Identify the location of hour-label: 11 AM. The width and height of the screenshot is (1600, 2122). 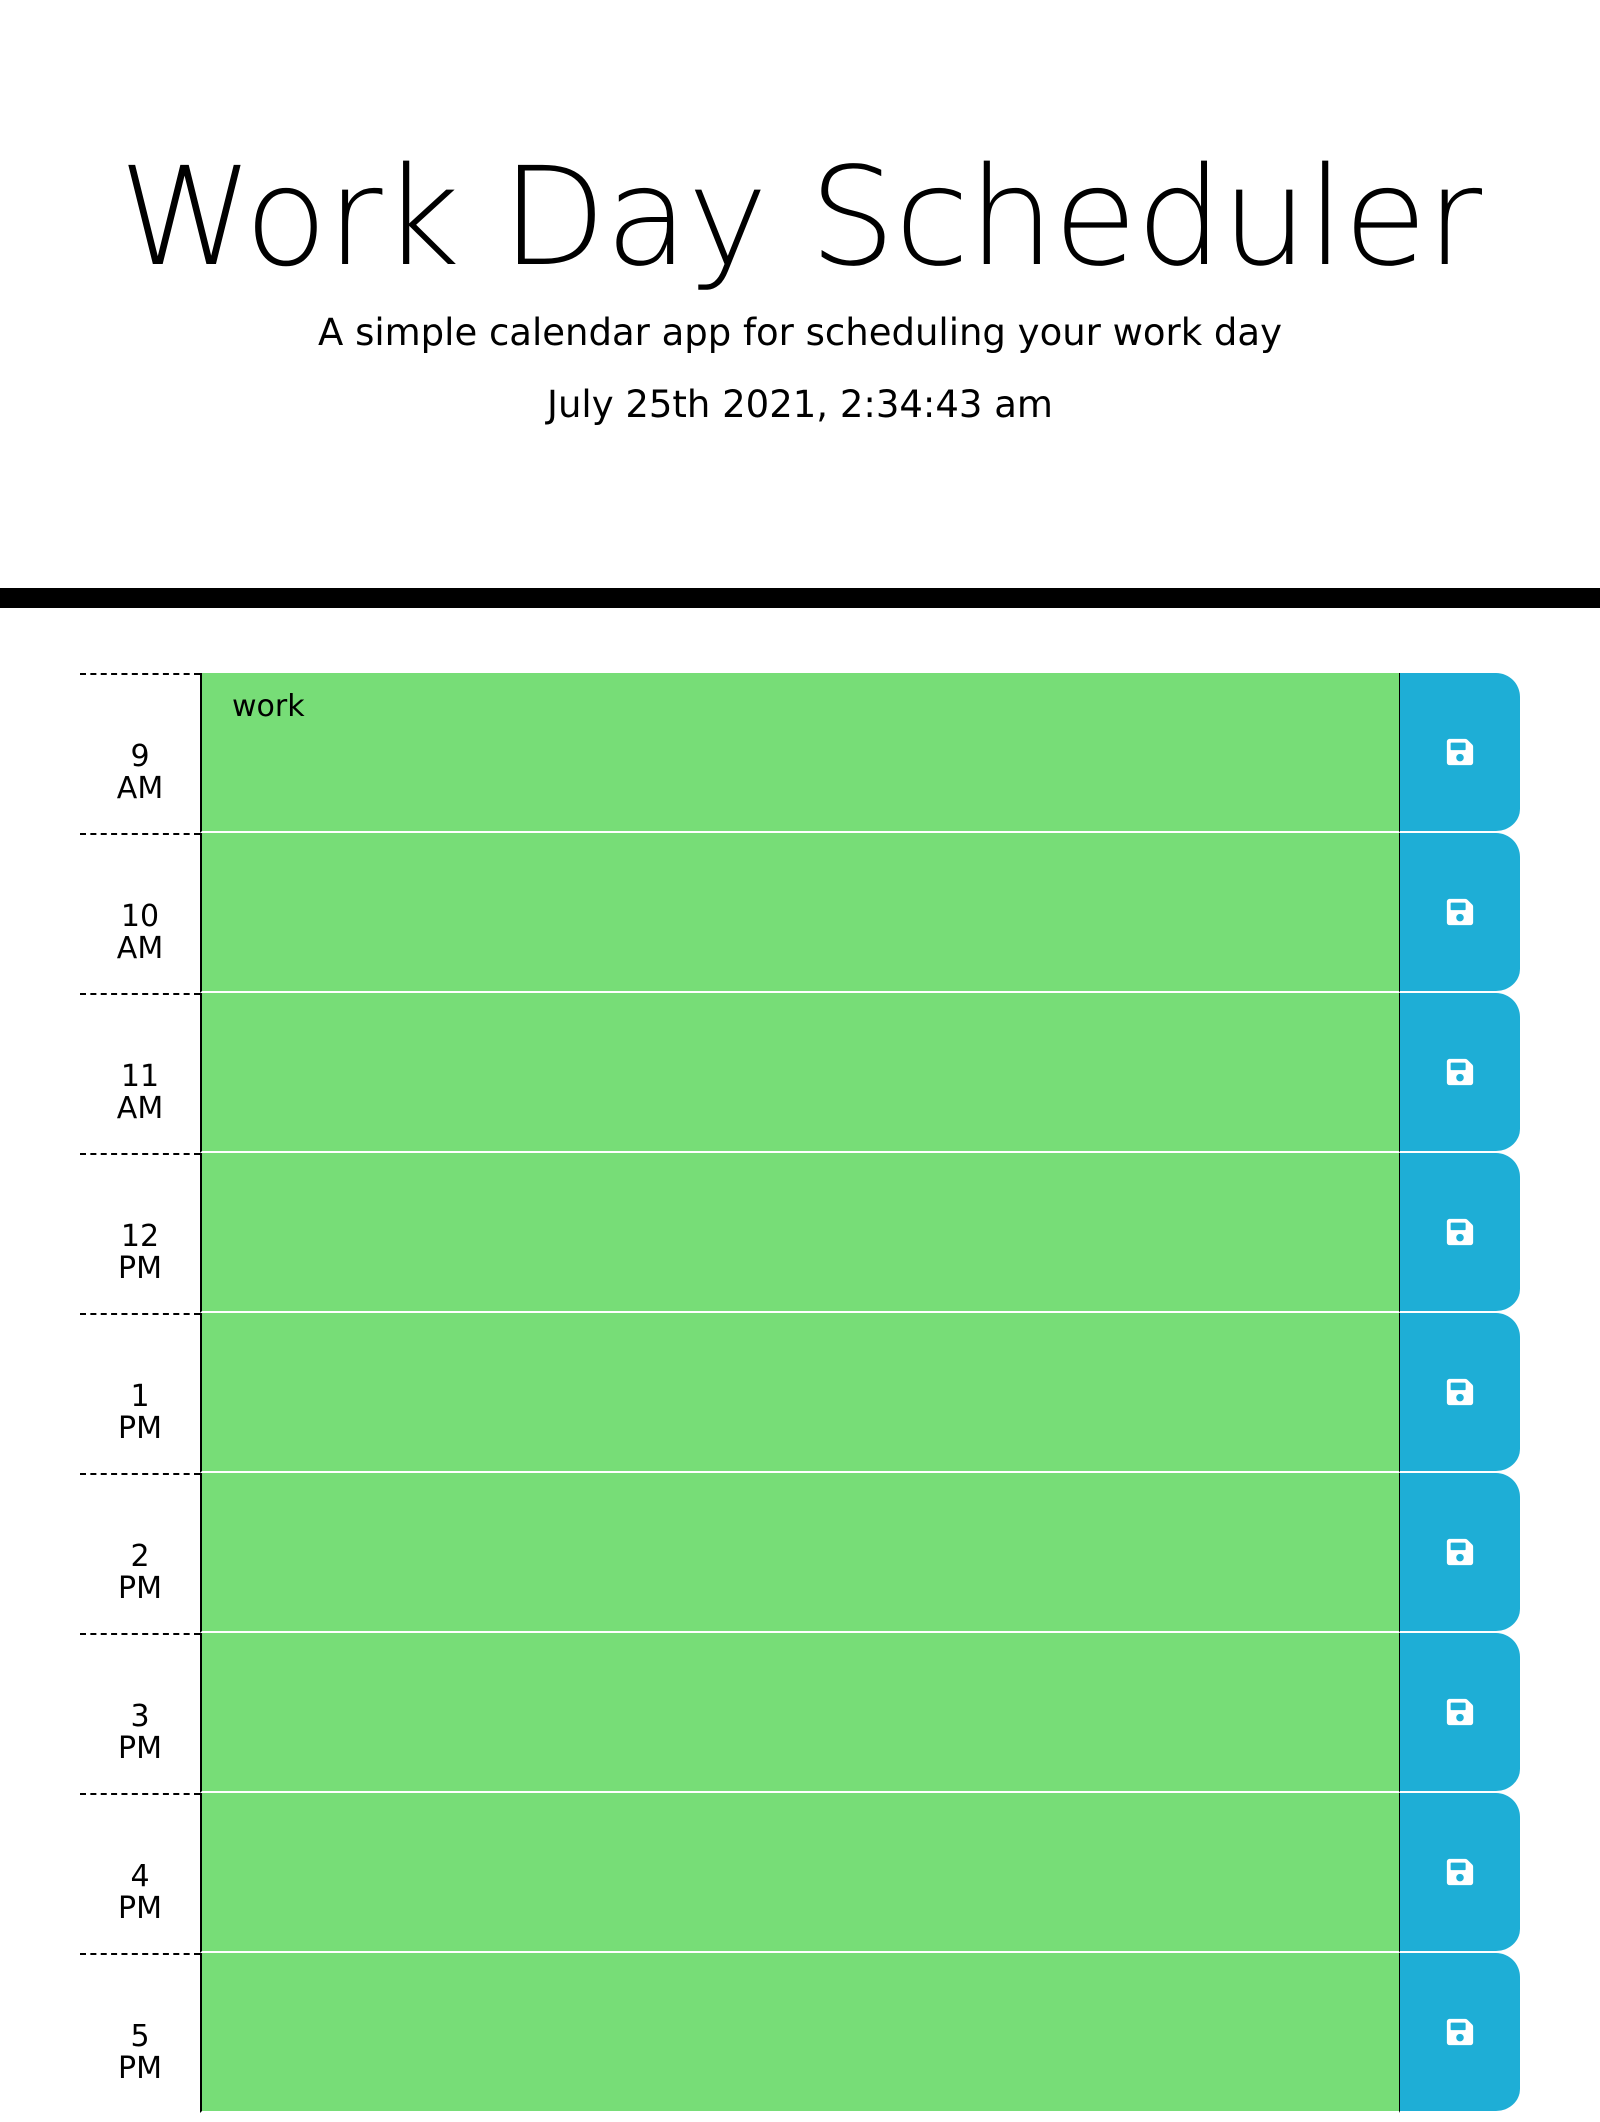
(140, 1073).